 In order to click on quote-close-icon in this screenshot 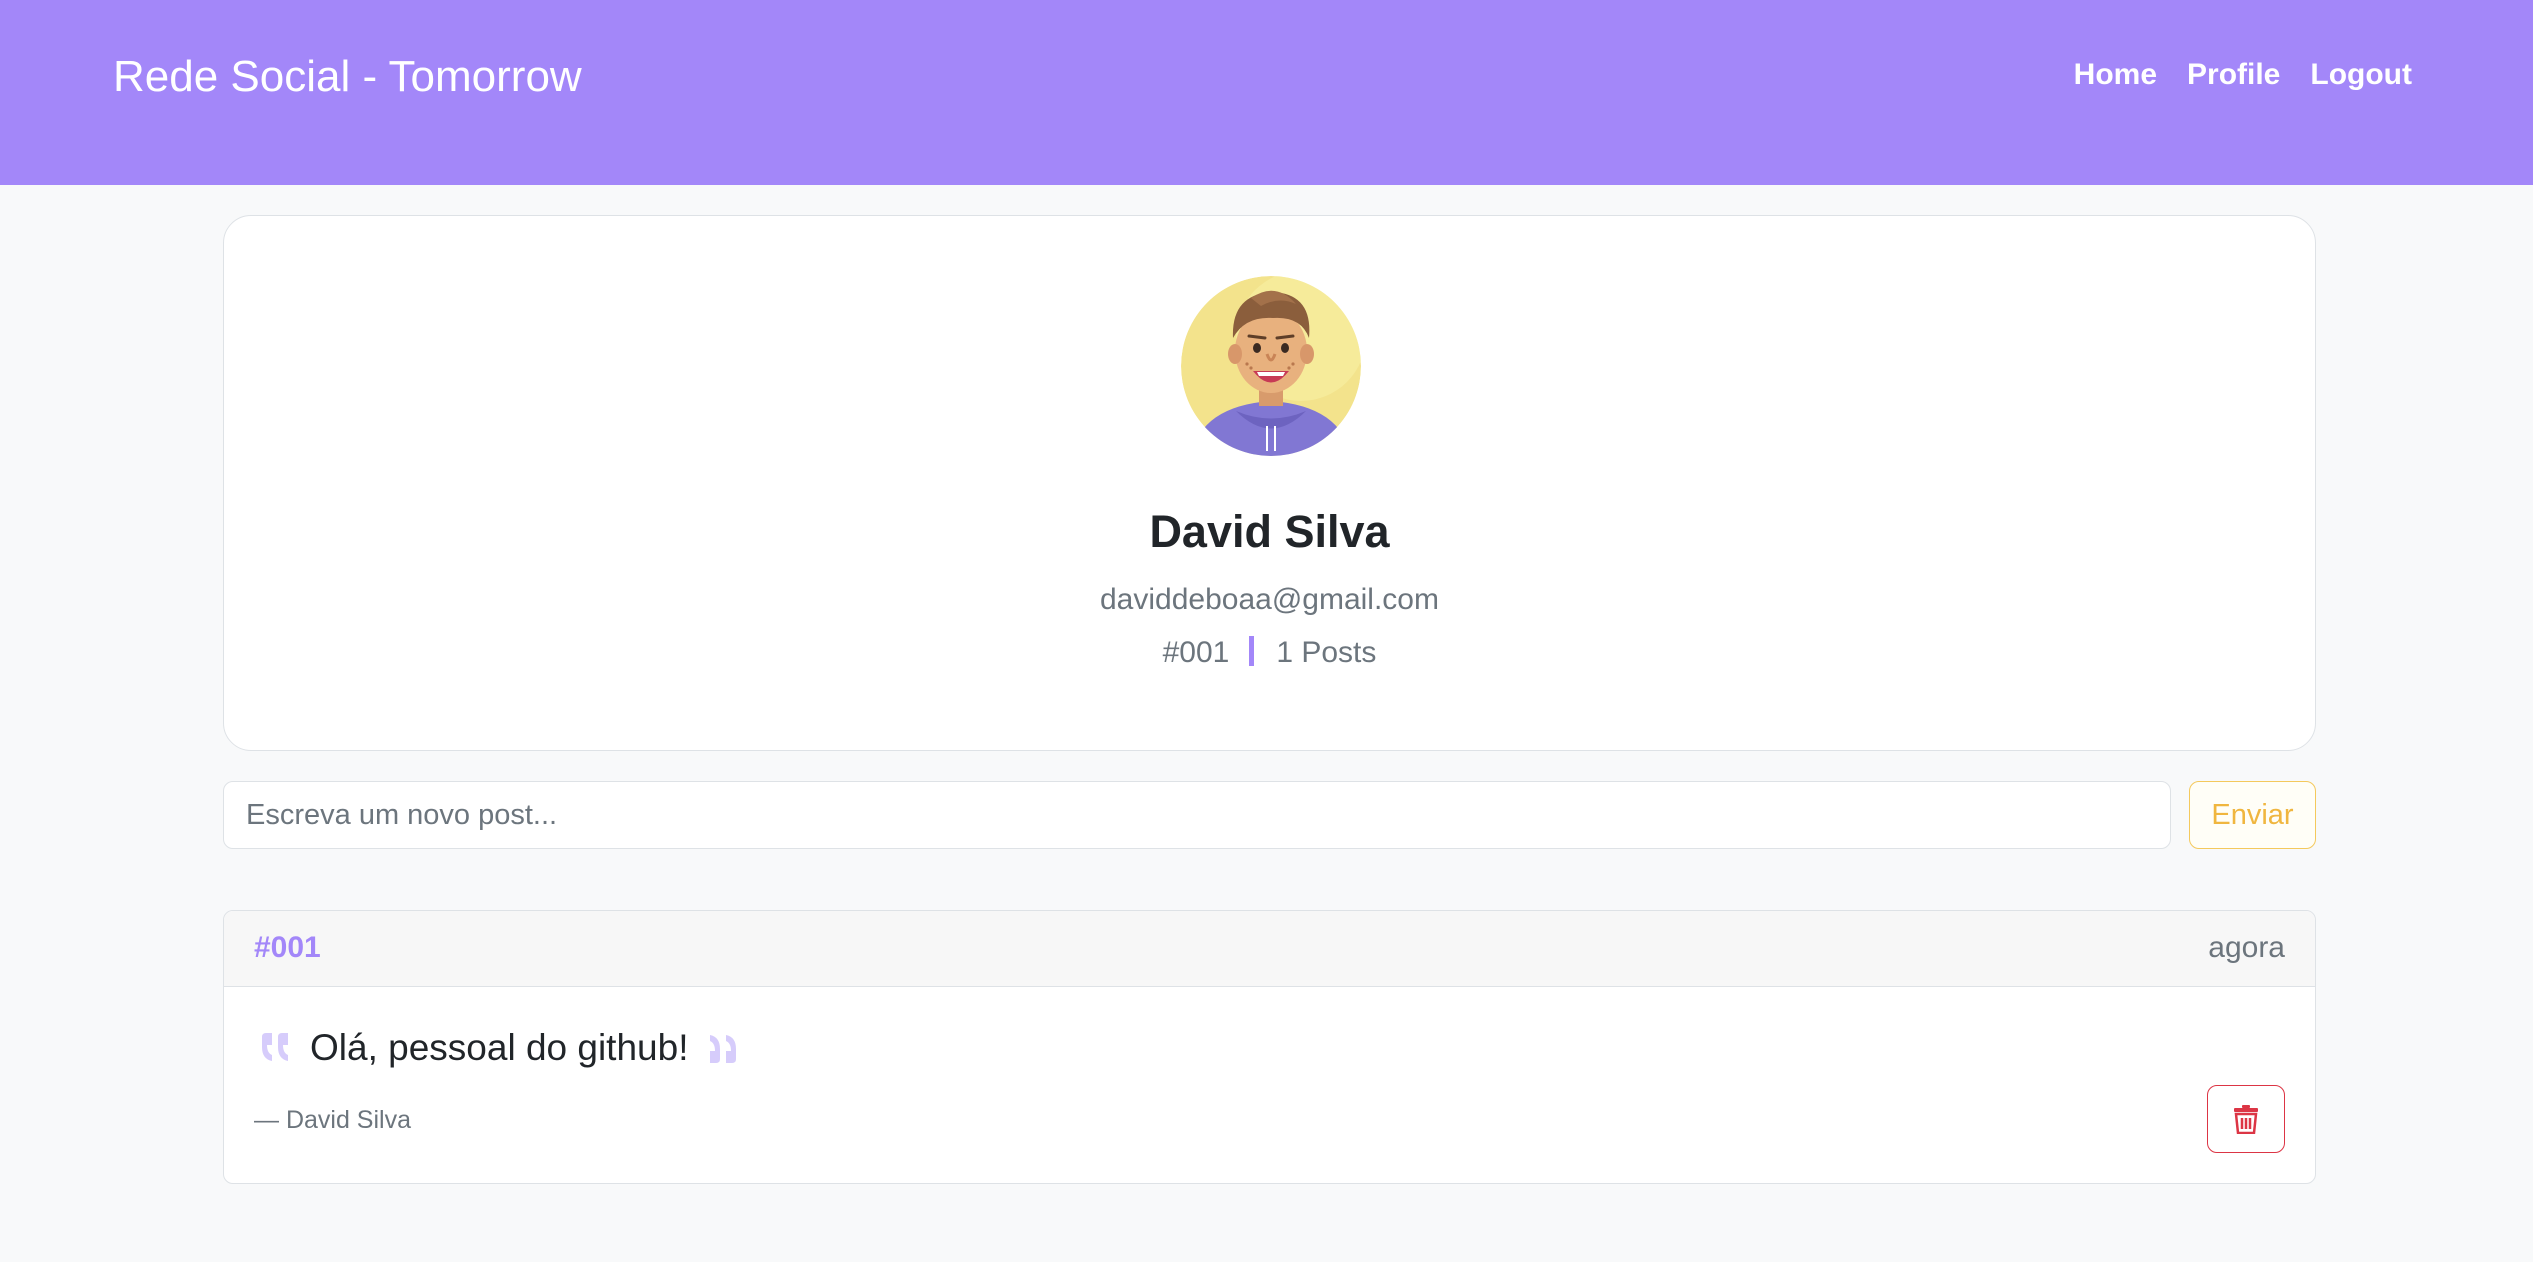, I will do `click(723, 1049)`.